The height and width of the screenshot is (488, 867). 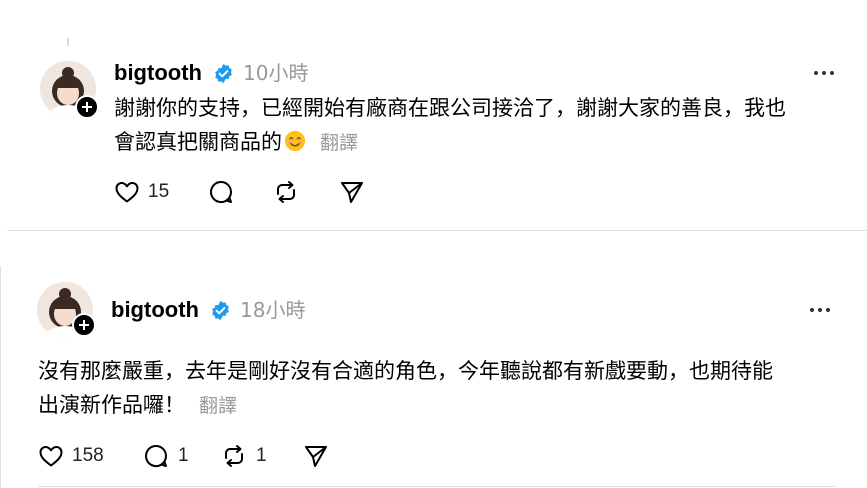 I want to click on post-text-line-1: 謝謝你的支持，已經開始有廠商在跟公司接洽了，謝謝大家的善良，我也, so click(x=450, y=108).